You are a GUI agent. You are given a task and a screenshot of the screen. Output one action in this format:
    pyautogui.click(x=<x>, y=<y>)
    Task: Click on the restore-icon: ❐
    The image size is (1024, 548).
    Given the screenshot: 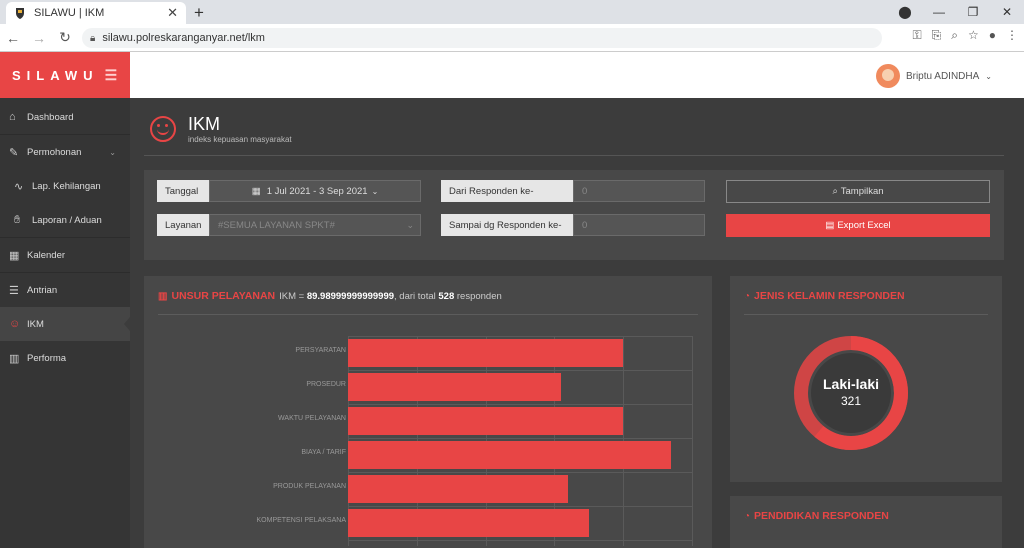 What is the action you would take?
    pyautogui.click(x=973, y=12)
    